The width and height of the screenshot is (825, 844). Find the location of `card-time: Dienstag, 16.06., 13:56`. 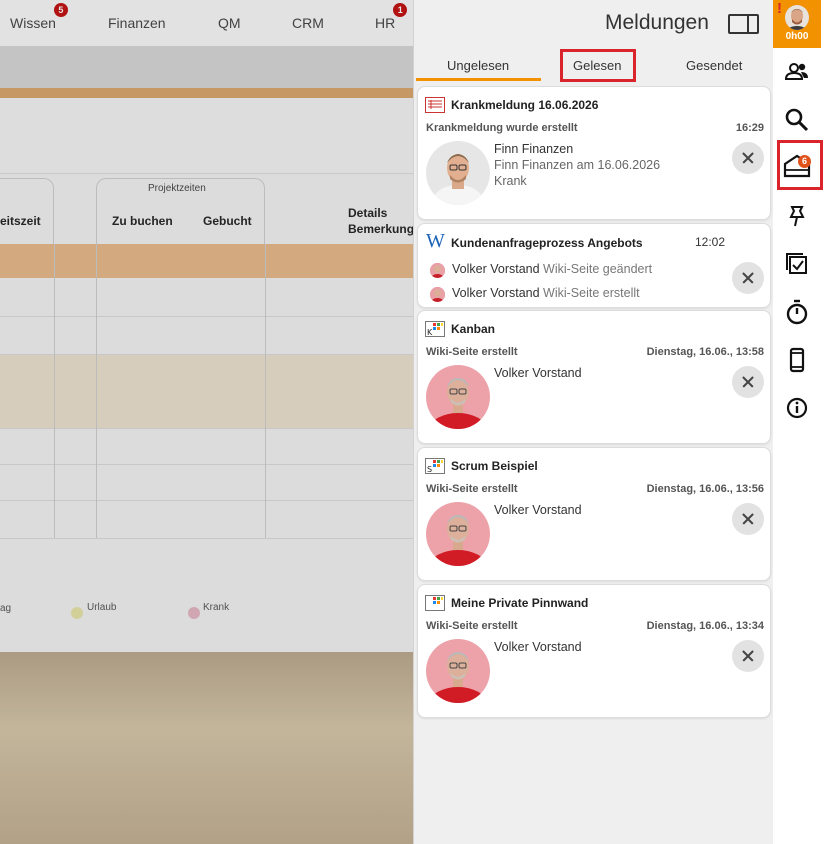

card-time: Dienstag, 16.06., 13:56 is located at coordinates (705, 489).